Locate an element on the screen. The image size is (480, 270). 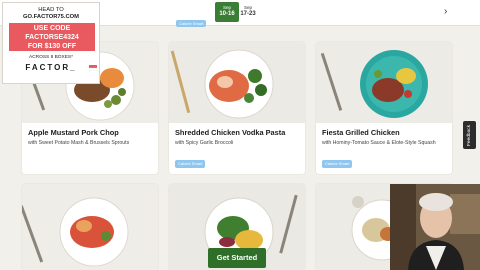
promo-discount: FOR $130 OFF is located at coordinates (52, 46).